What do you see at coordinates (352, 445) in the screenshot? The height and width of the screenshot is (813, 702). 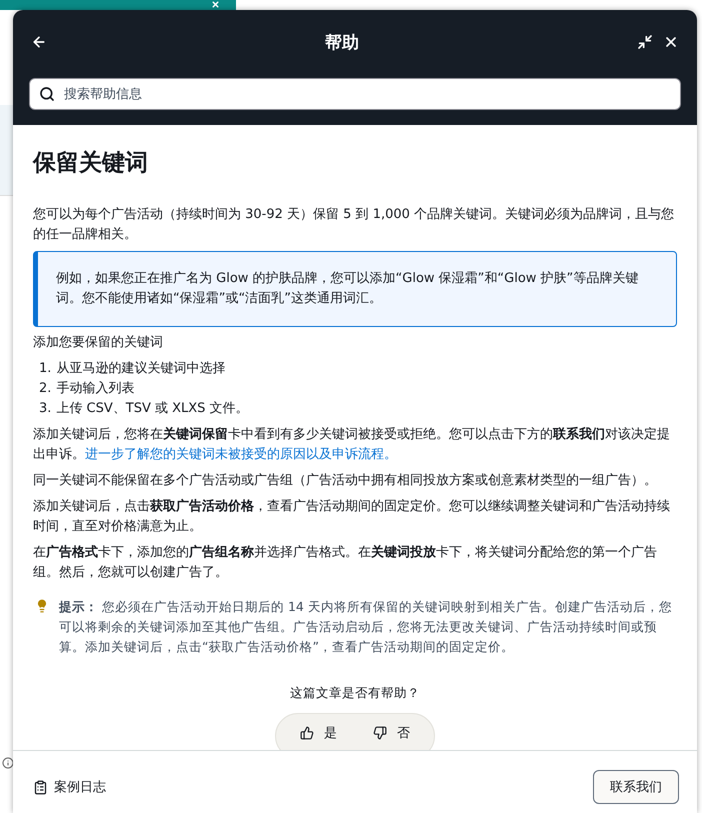 I see `paragraph: 添加关键词后，您将在关键词保留卡中看到有多少关键词被接受或拒绝。您可以点击下方的联系我们对该决定提出申诉。进一步了解您的关键词未被接受的原因以及申诉流程。` at bounding box center [352, 445].